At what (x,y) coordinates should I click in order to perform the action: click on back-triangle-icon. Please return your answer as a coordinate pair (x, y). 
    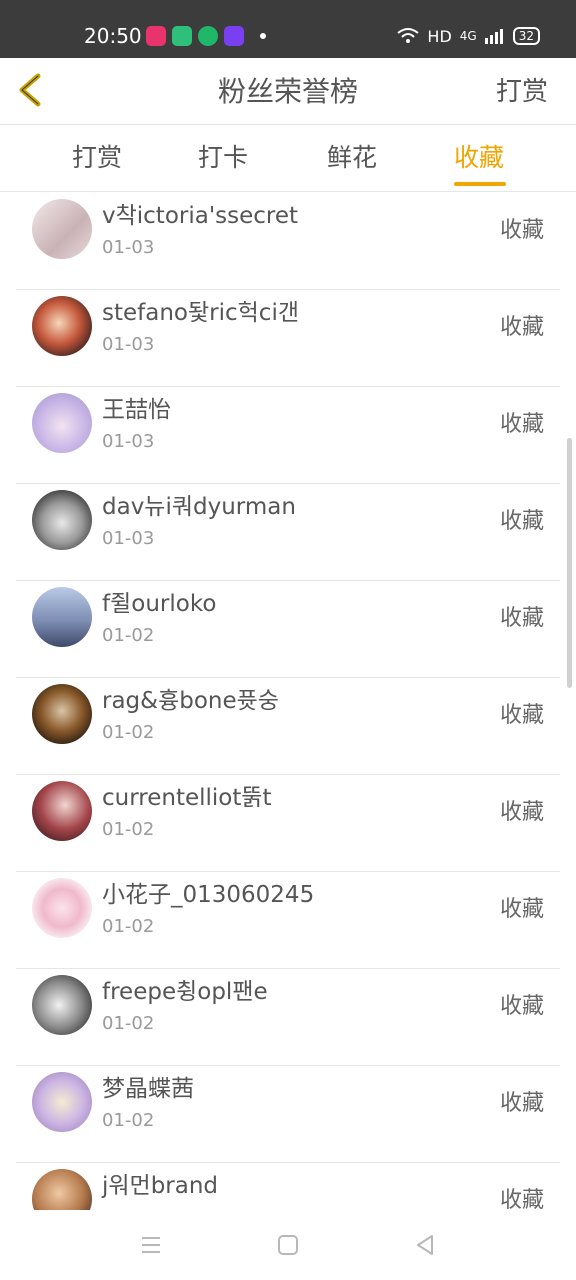
    Looking at the image, I should click on (425, 1245).